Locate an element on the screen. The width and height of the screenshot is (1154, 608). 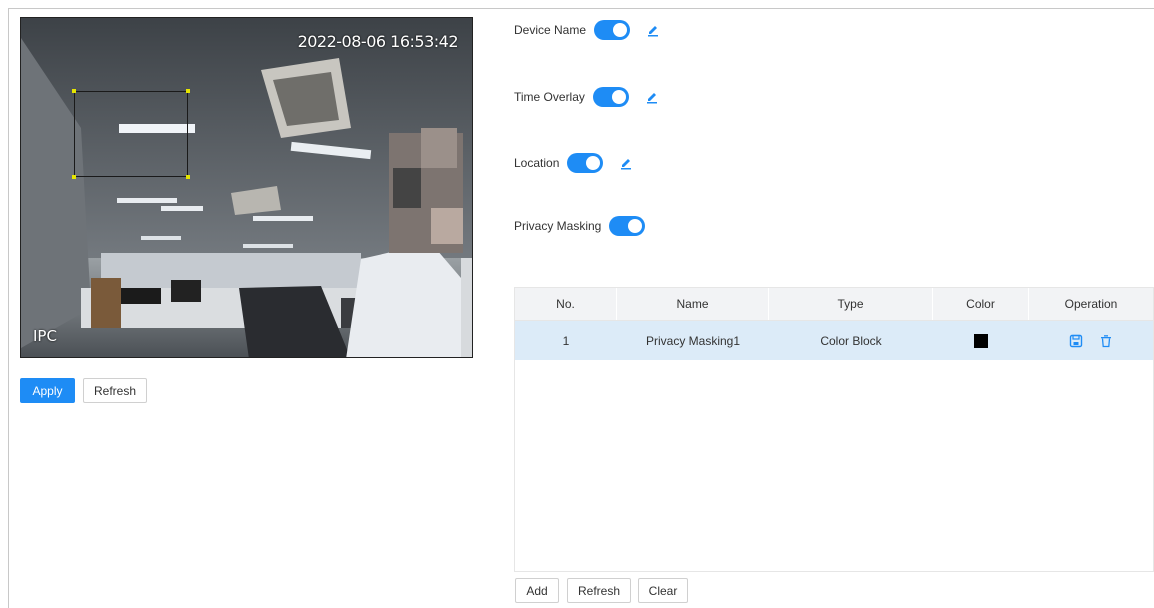
clear-button: Clear is located at coordinates (663, 590).